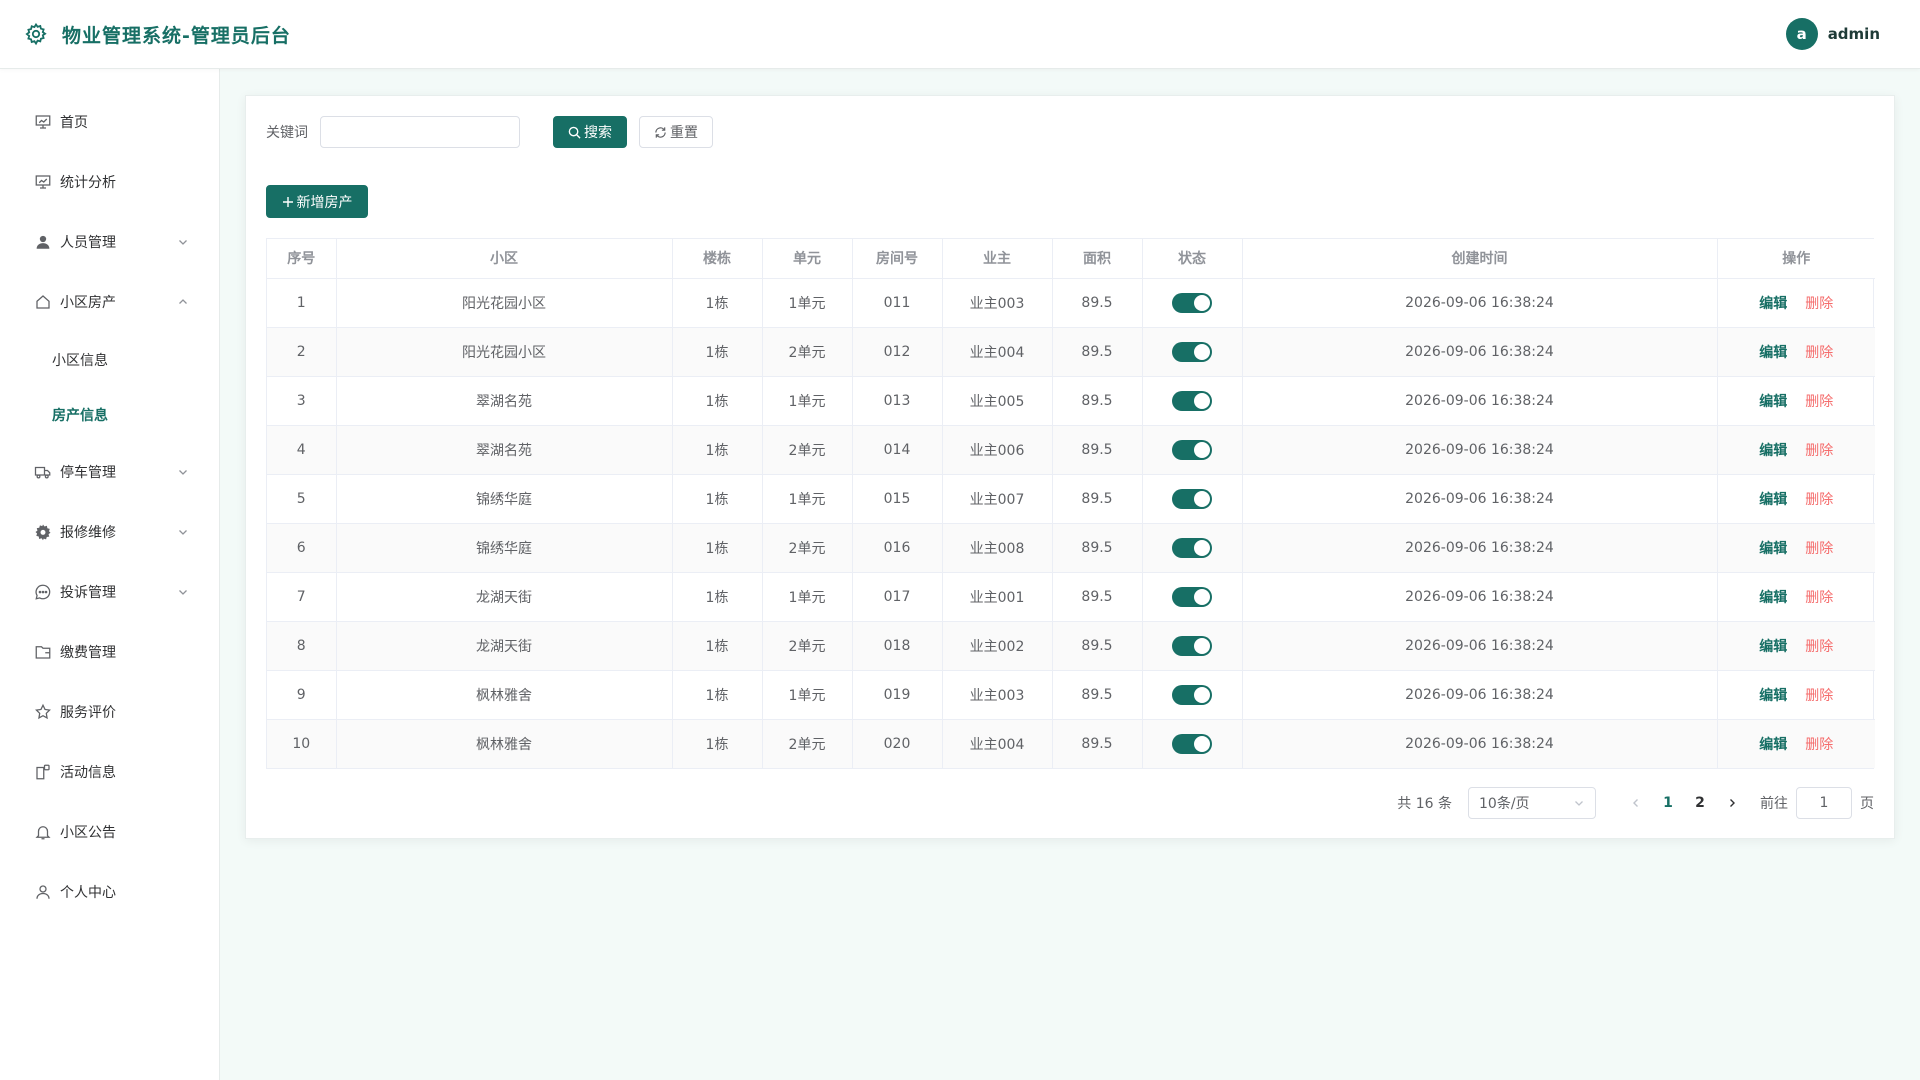 This screenshot has height=1080, width=1920. Describe the element at coordinates (109, 302) in the screenshot. I see `sidebar-item-estate: 小区房产` at that location.